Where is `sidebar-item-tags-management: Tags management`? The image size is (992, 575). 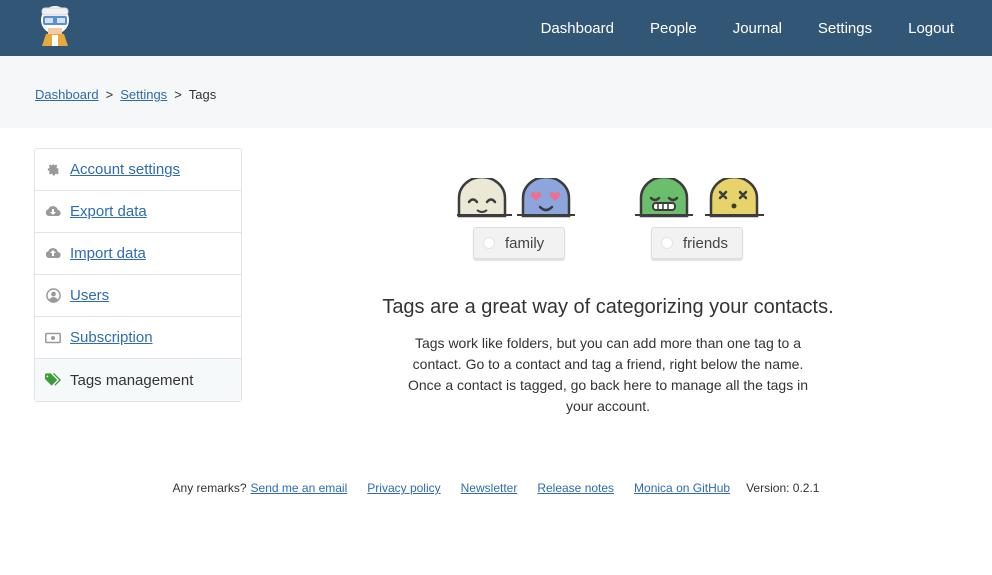
sidebar-item-tags-management: Tags management is located at coordinates (138, 380).